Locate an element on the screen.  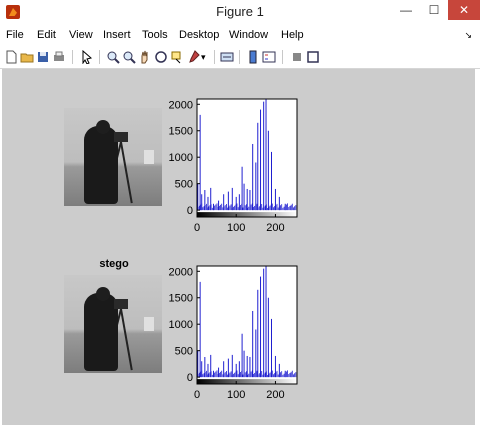
stego-image is located at coordinates (113, 324).